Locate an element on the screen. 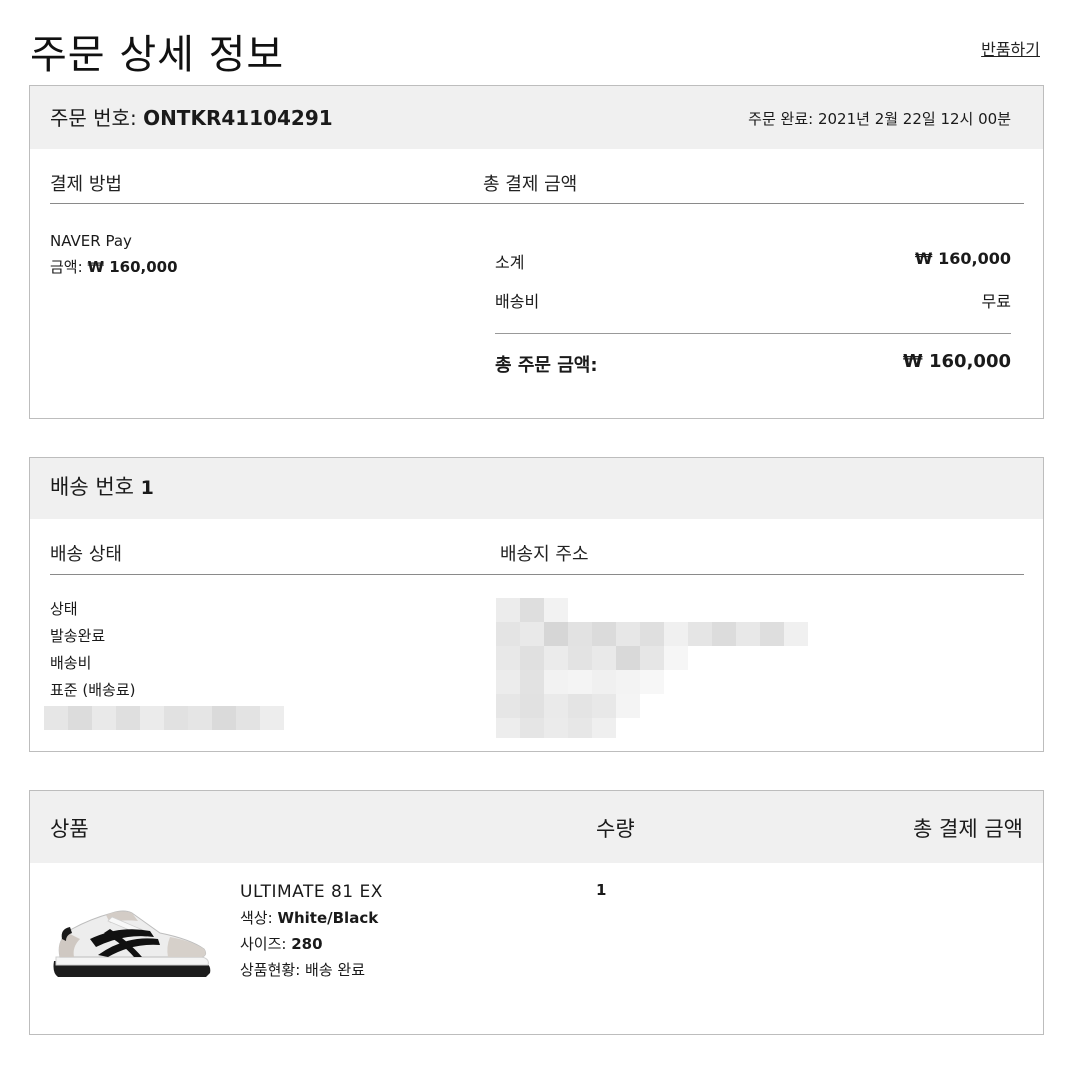  subtotal-label: 소계 is located at coordinates (510, 262).